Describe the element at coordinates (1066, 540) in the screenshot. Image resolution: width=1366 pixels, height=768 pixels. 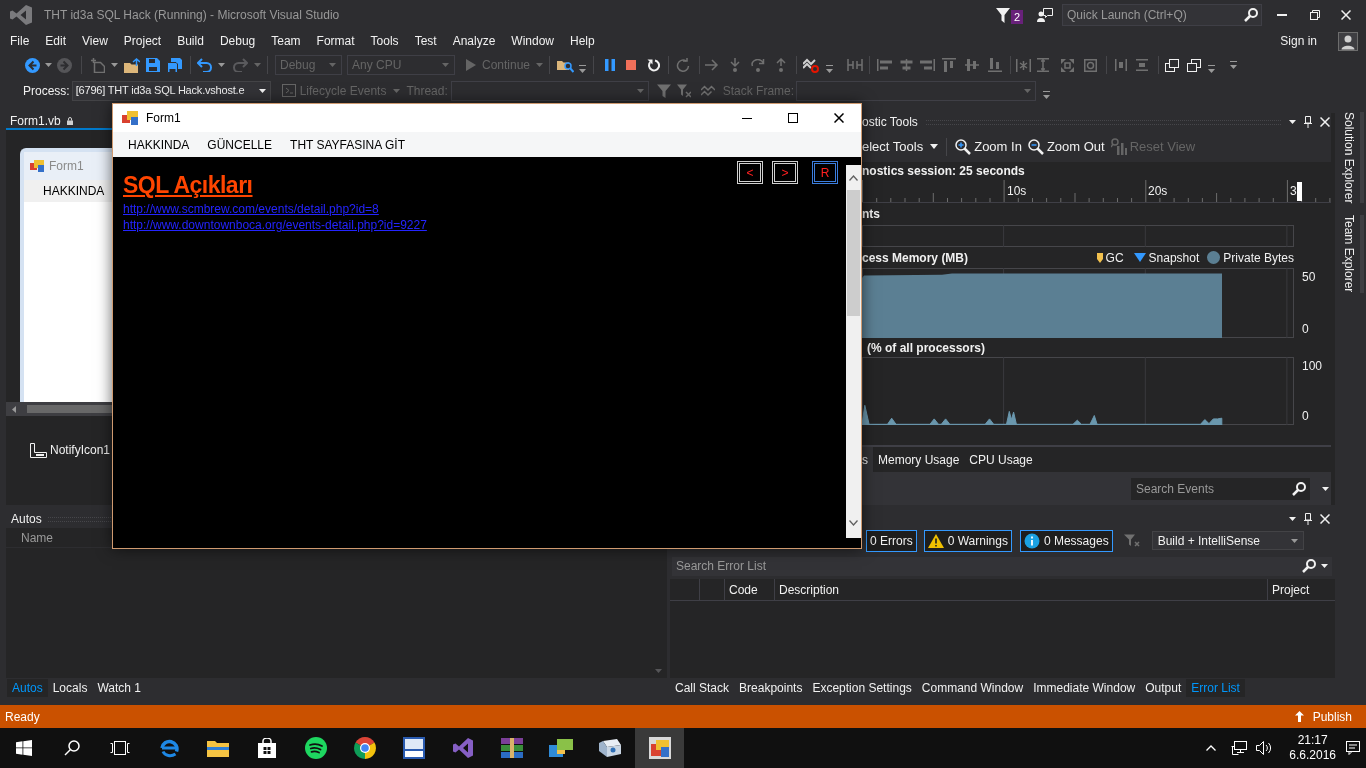
I see `filter-toggle-button: 0 Messages` at that location.